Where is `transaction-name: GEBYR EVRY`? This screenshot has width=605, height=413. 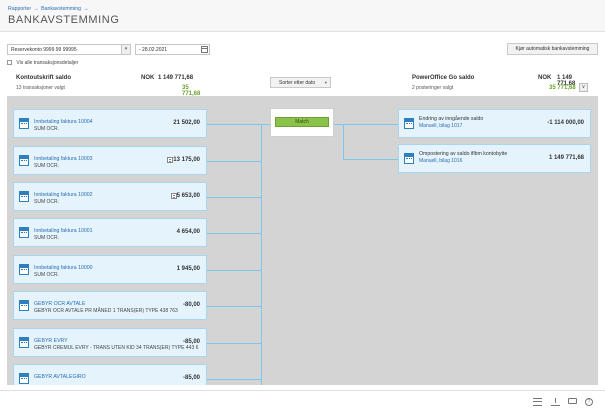
transaction-name: GEBYR EVRY is located at coordinates (51, 341).